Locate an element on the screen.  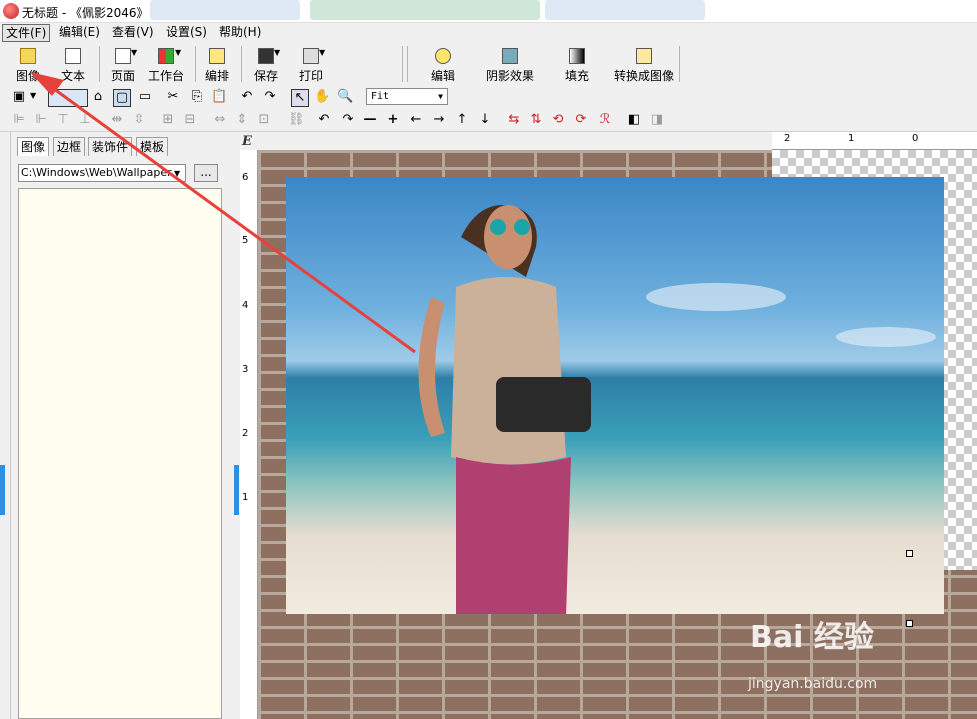
convert-to-image-button: 转换成图像 is located at coordinates (644, 64).